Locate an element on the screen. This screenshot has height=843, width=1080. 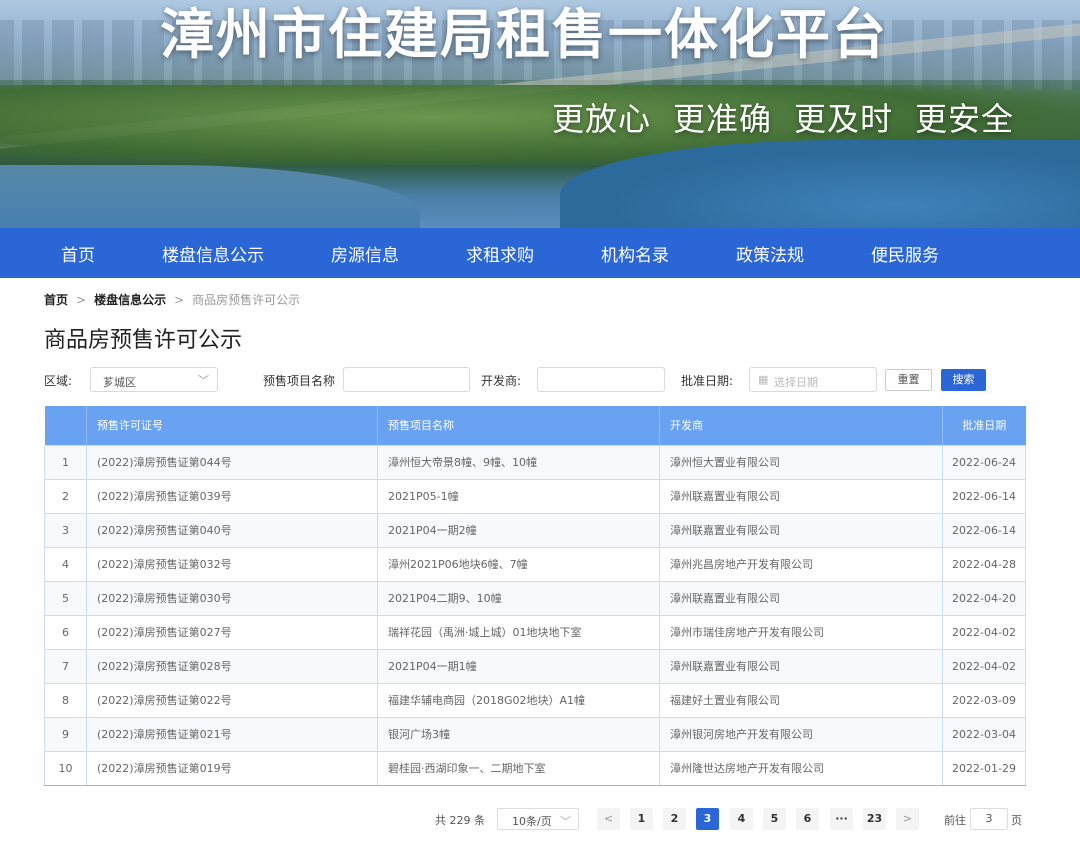
row-date: 2022-01-29 is located at coordinates (984, 768).